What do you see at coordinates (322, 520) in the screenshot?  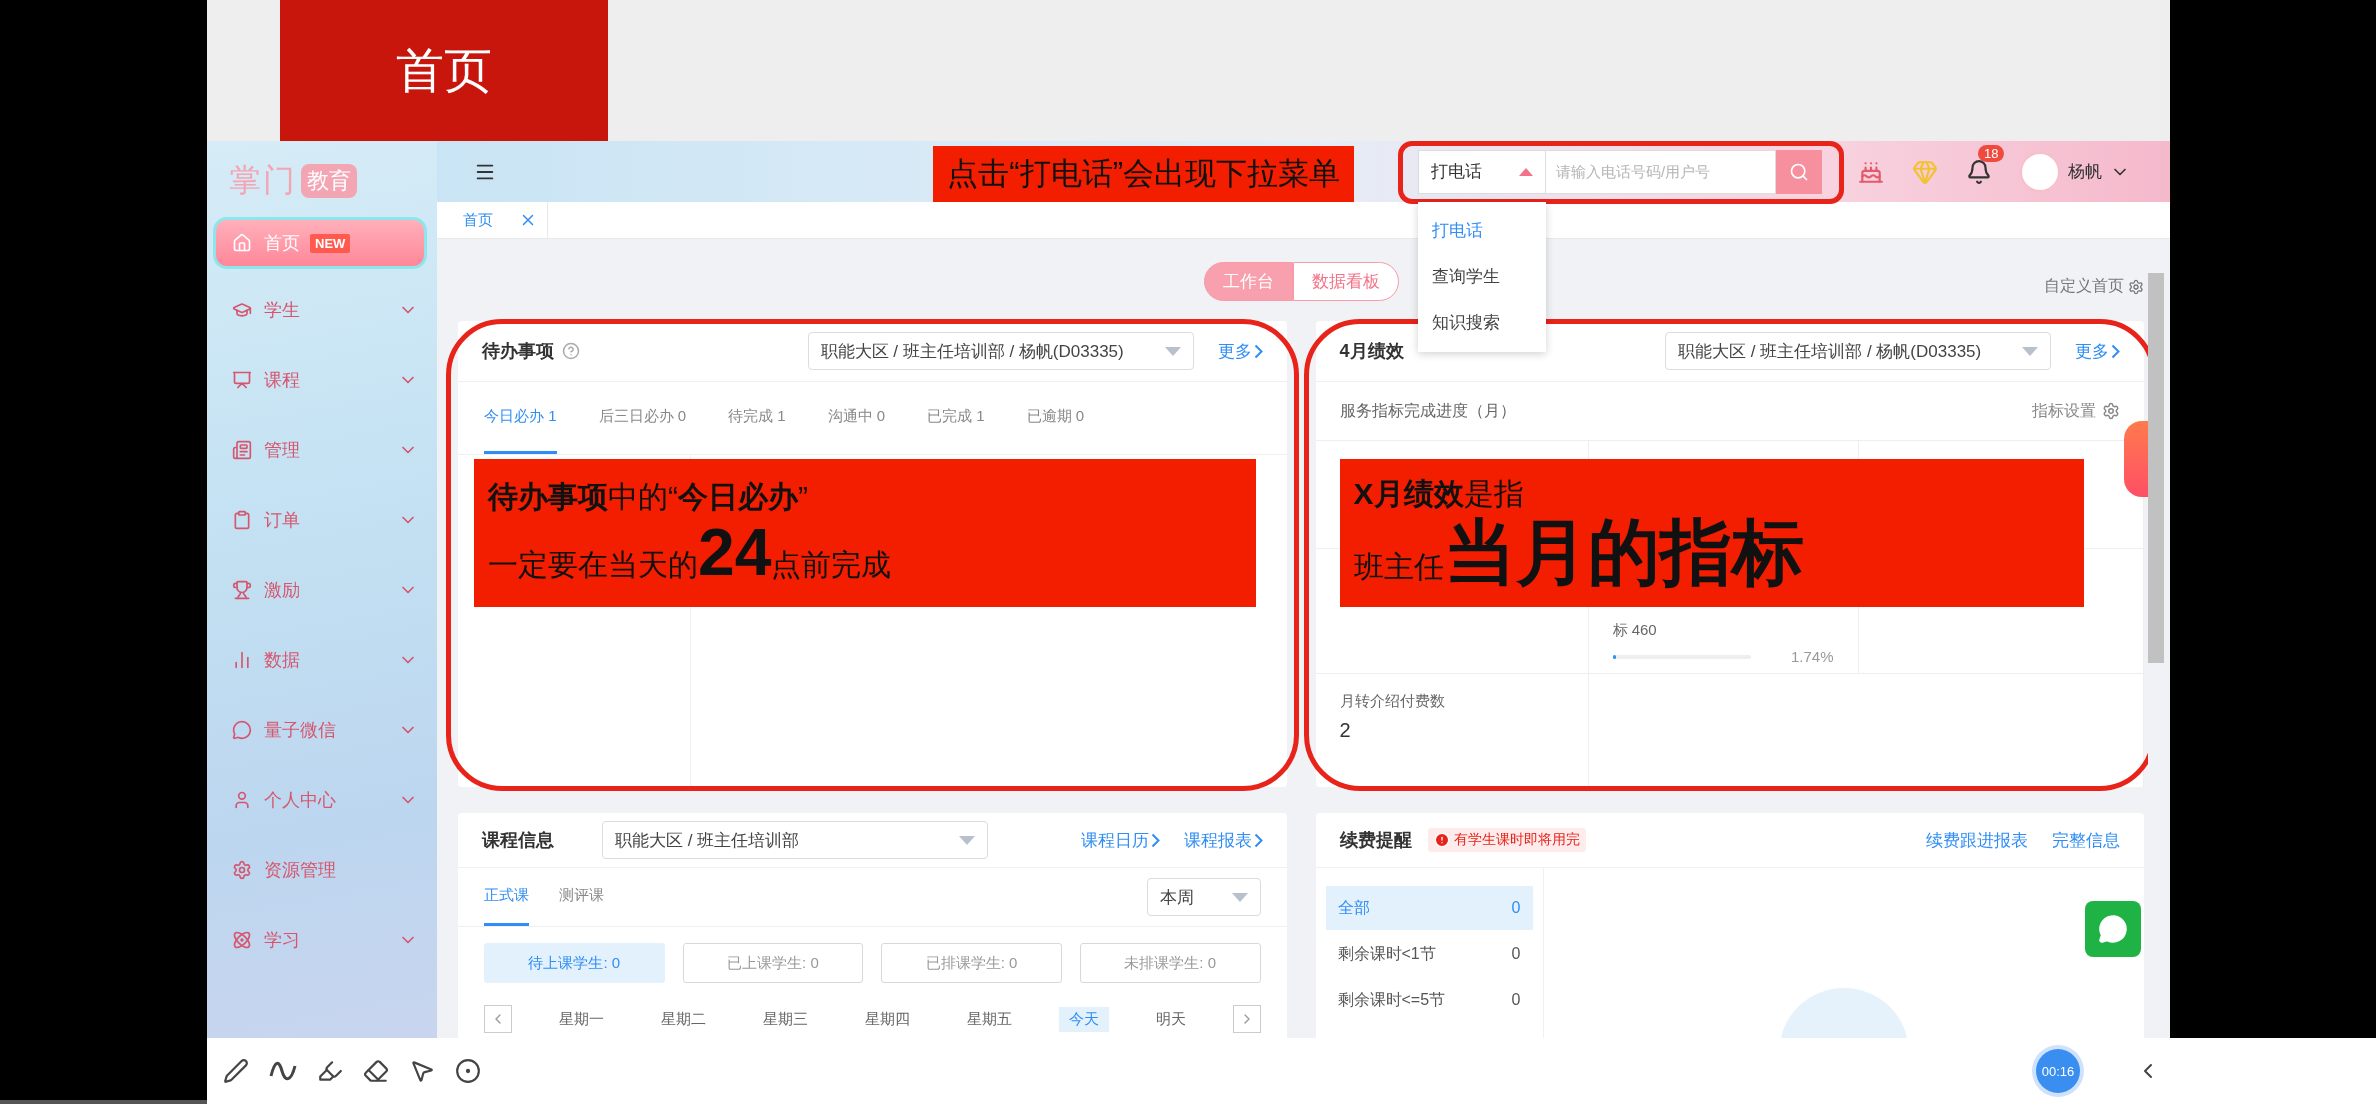 I see `sidebar-item: 订单` at bounding box center [322, 520].